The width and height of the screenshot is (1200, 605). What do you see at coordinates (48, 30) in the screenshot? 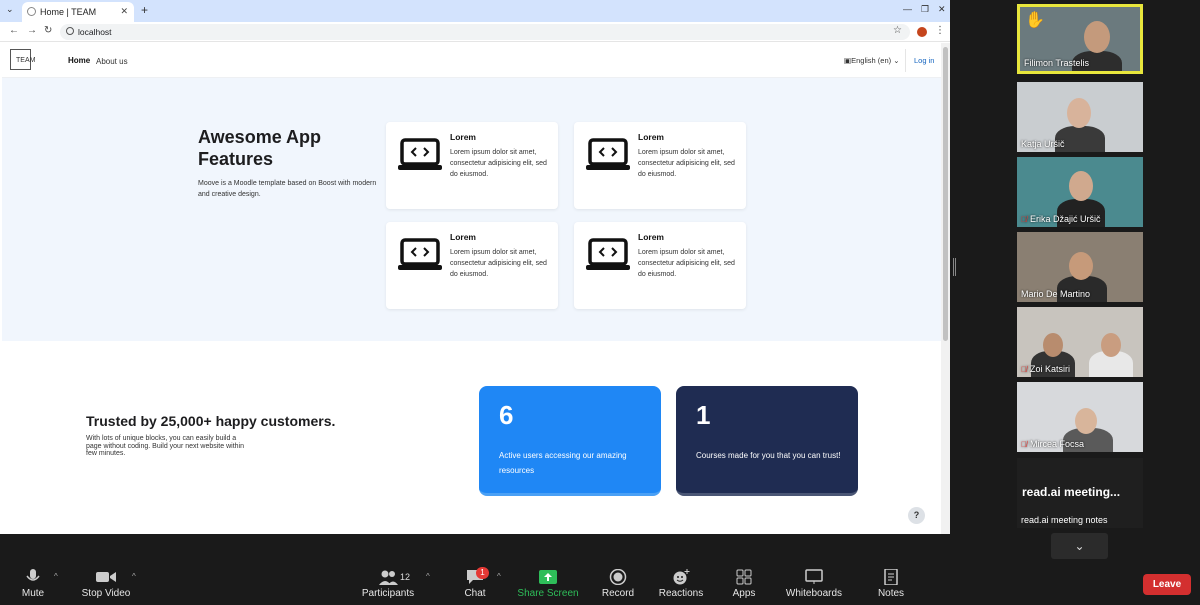
I see `reload-icon: ↻` at bounding box center [48, 30].